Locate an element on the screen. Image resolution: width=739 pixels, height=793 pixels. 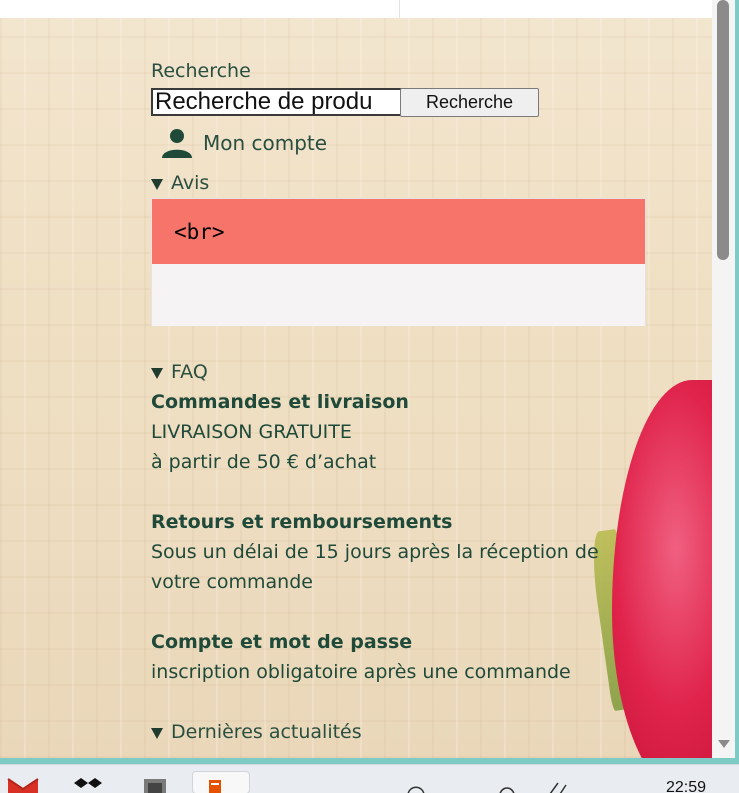
search-label: Recherche is located at coordinates (201, 71).